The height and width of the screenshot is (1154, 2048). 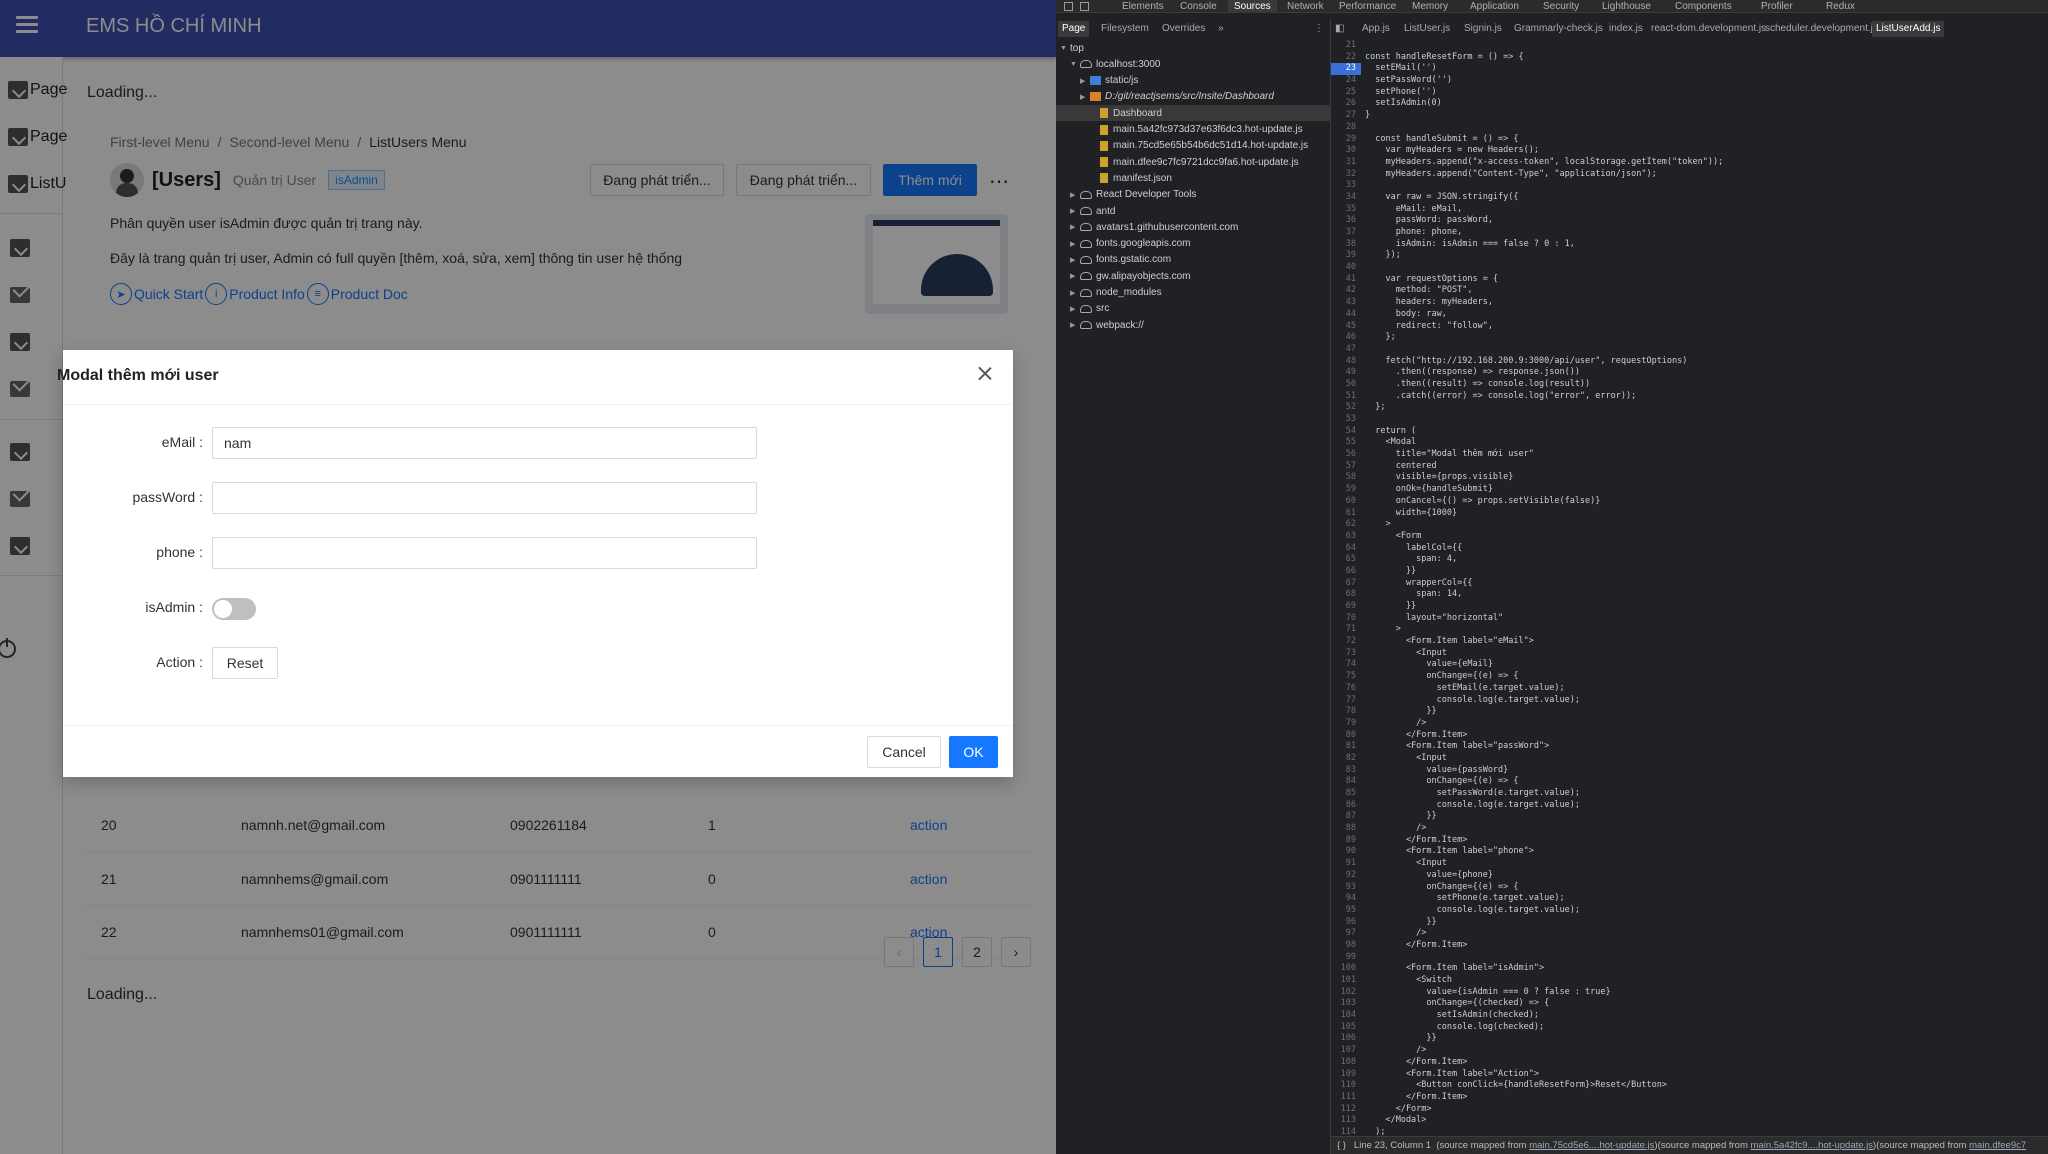 What do you see at coordinates (1193, 276) in the screenshot?
I see `tree-node: ▶ gw.alipayobjects.com` at bounding box center [1193, 276].